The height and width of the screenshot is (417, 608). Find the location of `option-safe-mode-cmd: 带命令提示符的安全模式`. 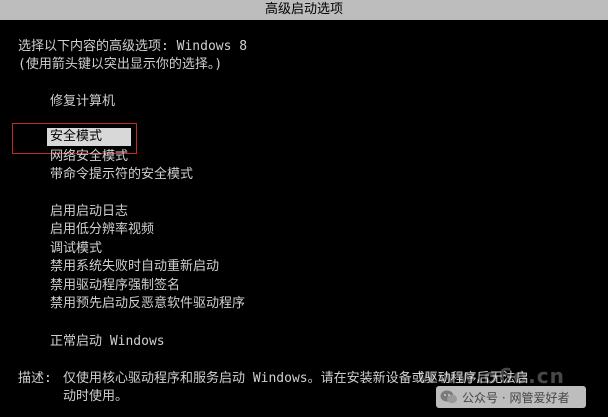

option-safe-mode-cmd: 带命令提示符的安全模式 is located at coordinates (121, 175).